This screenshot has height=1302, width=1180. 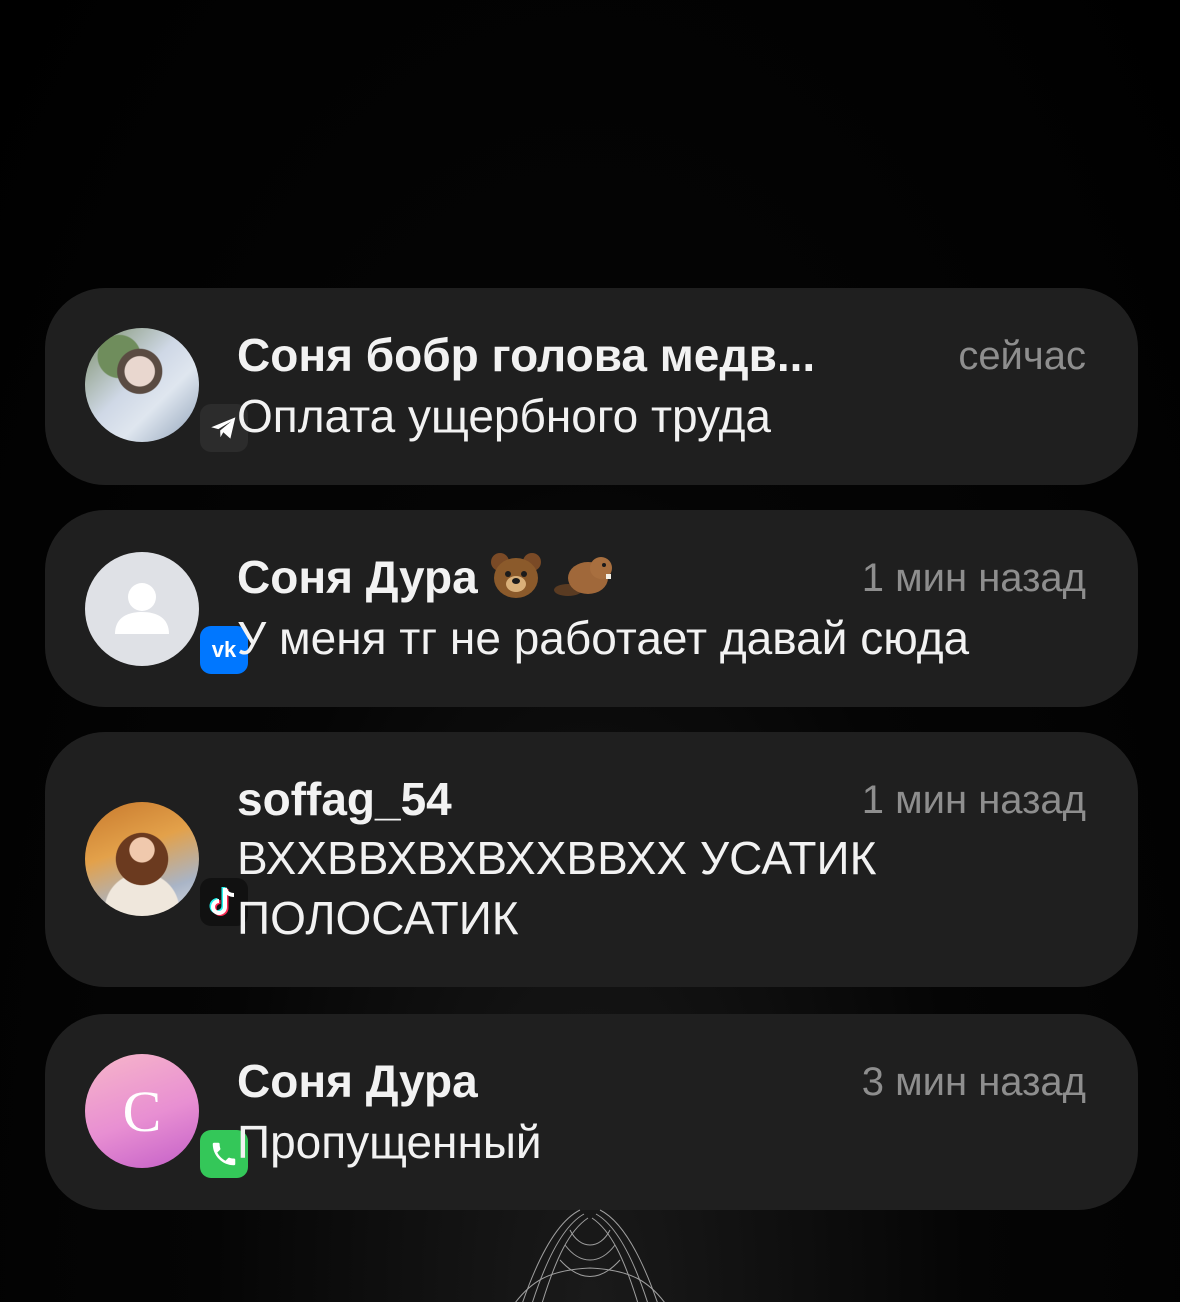 What do you see at coordinates (590, 1255) in the screenshot?
I see `wallpaper-figure` at bounding box center [590, 1255].